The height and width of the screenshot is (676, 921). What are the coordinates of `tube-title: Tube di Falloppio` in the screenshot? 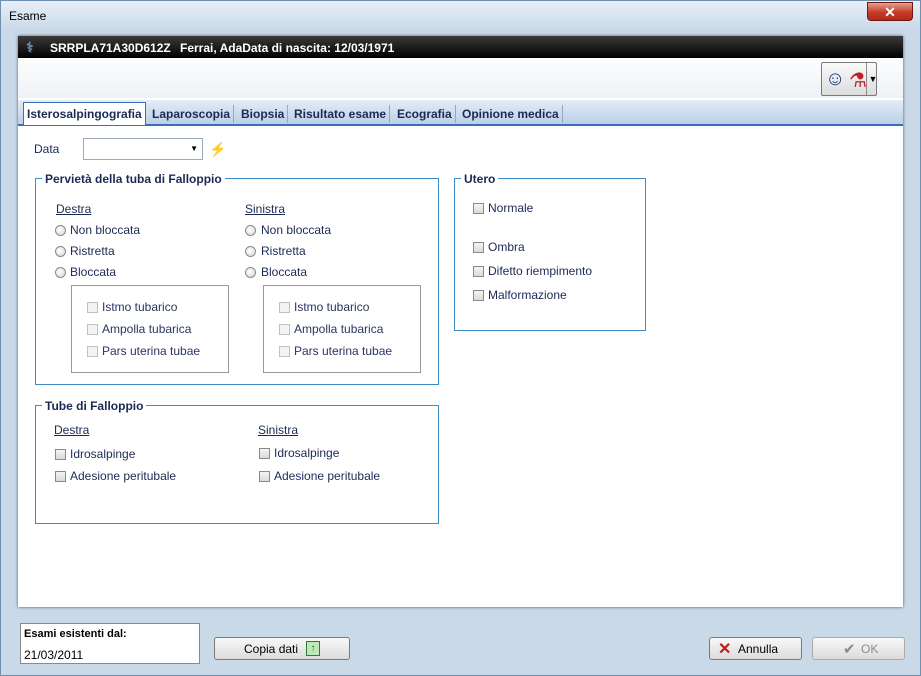 It's located at (94, 406).